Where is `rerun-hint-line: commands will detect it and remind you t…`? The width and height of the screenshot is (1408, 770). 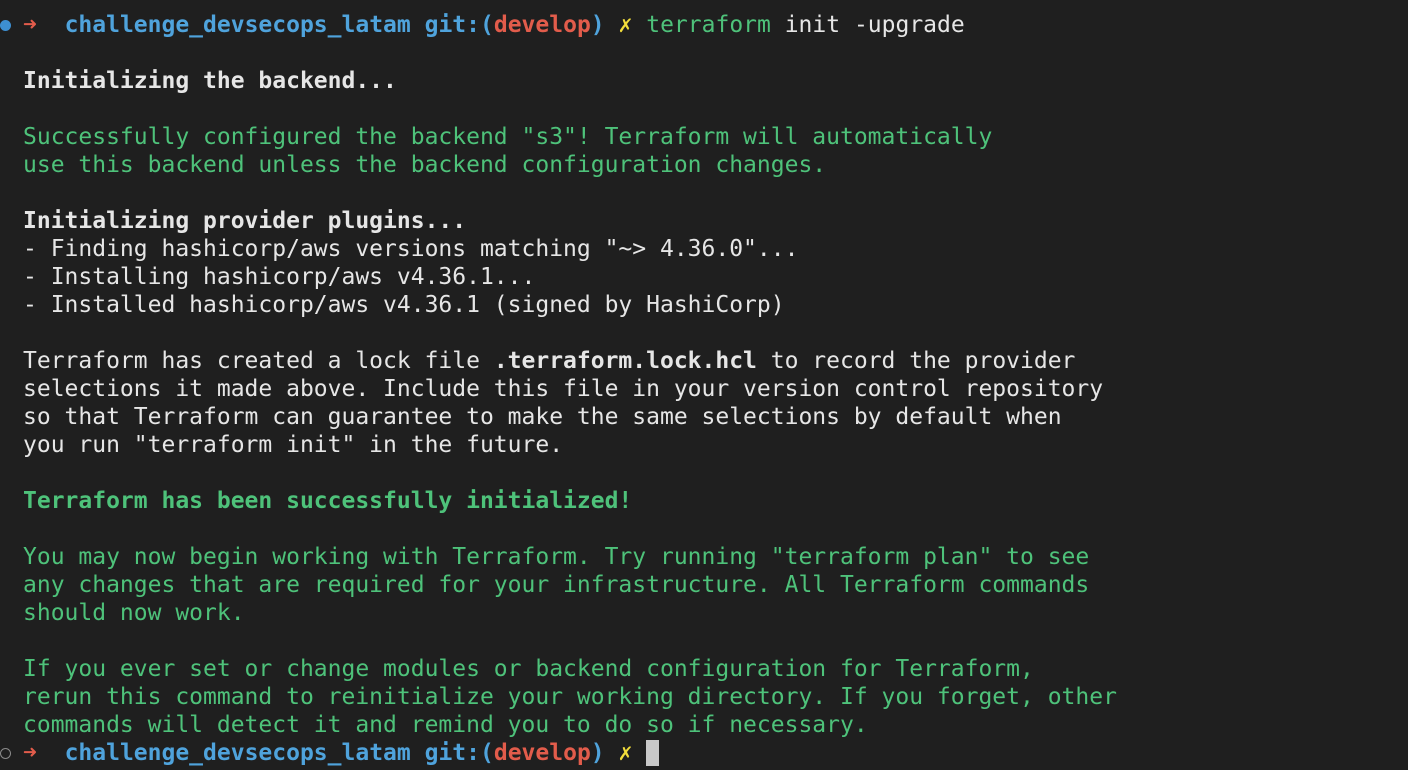
rerun-hint-line: commands will detect it and remind you t… is located at coordinates (445, 725).